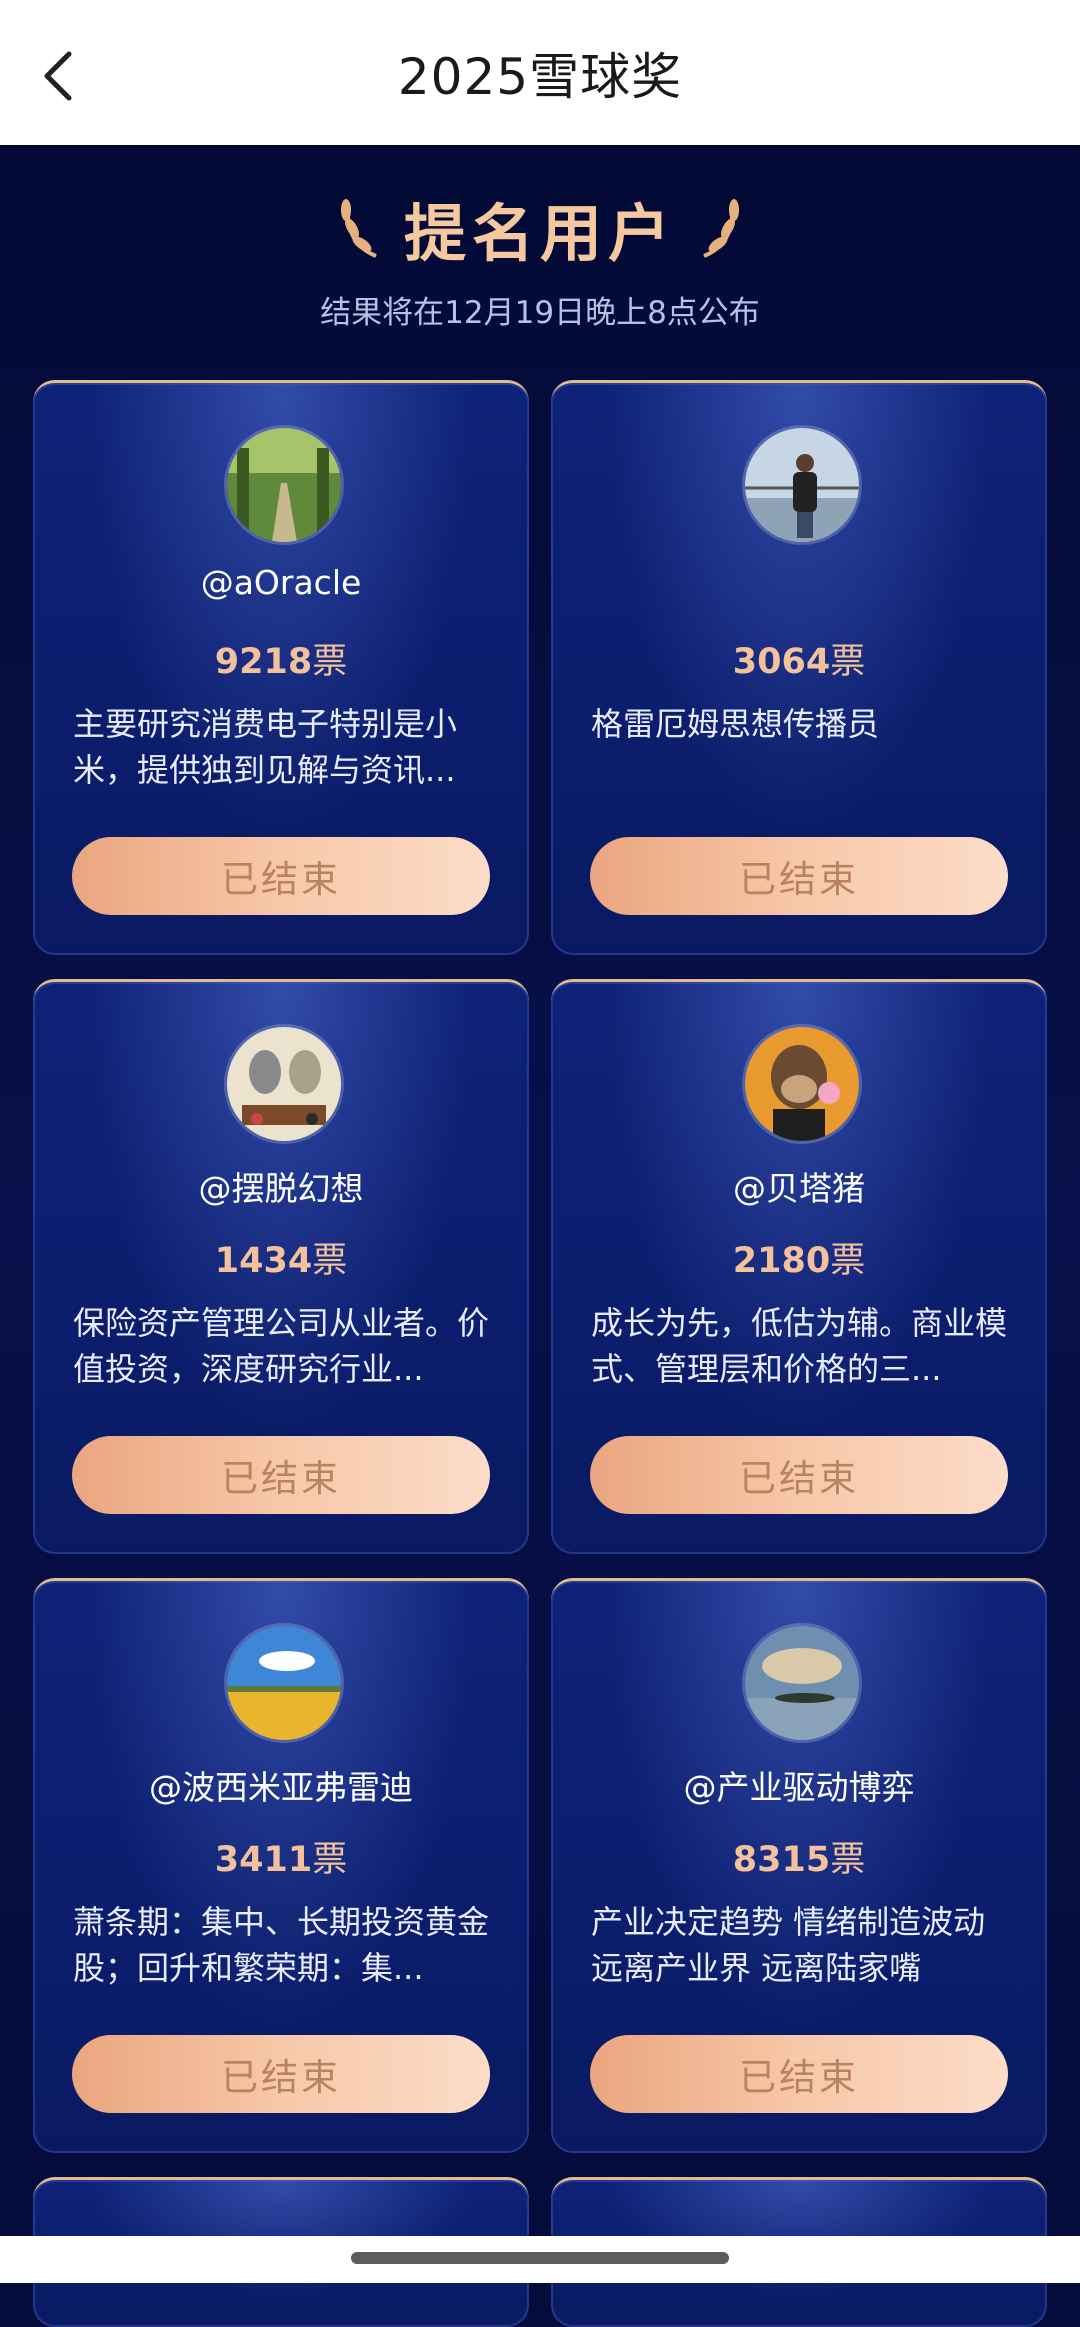 The image size is (1080, 2327). I want to click on vote-count: 1434票, so click(281, 1261).